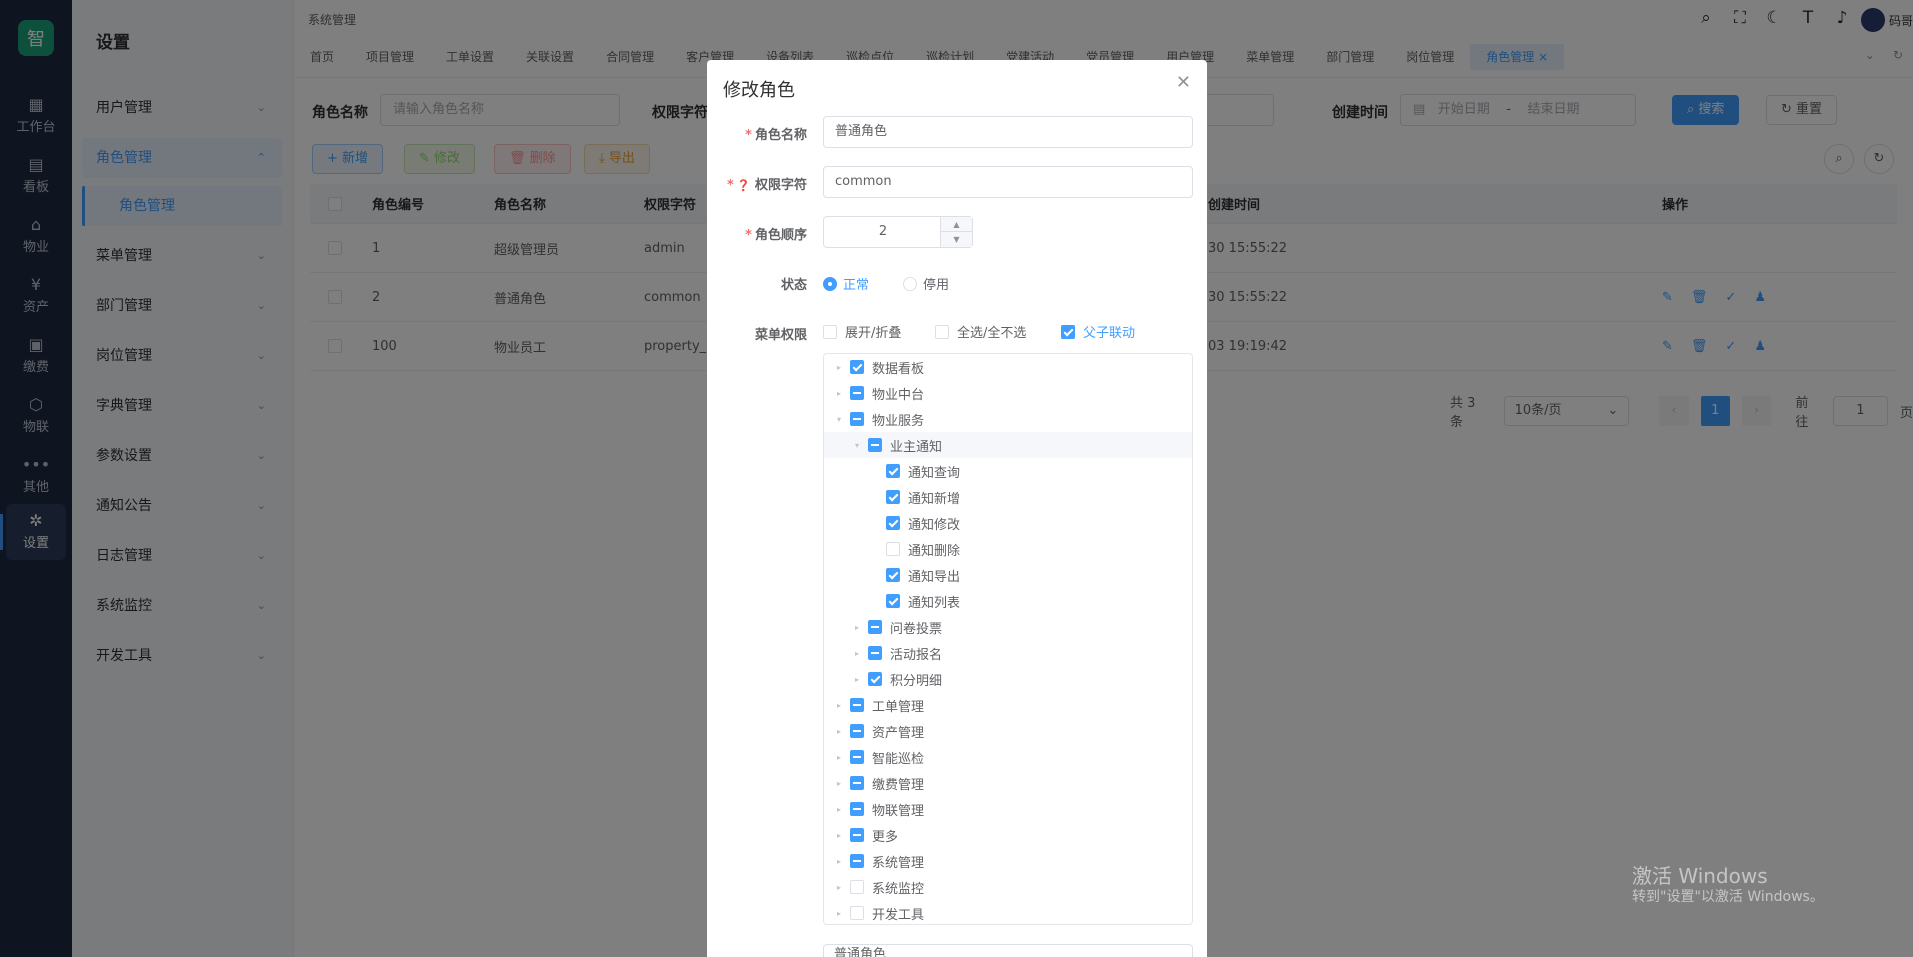  I want to click on role-order-label: * 角色顺序, so click(776, 235).